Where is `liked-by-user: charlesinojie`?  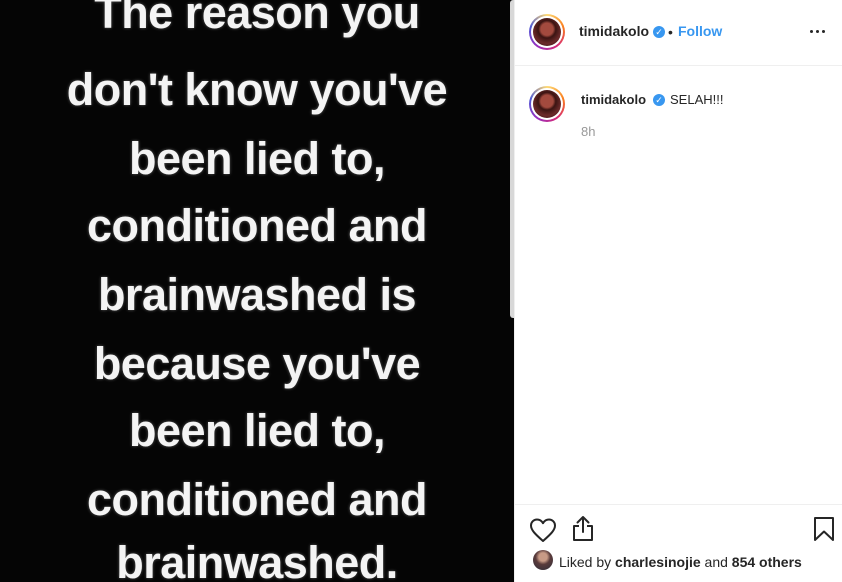 liked-by-user: charlesinojie is located at coordinates (658, 562).